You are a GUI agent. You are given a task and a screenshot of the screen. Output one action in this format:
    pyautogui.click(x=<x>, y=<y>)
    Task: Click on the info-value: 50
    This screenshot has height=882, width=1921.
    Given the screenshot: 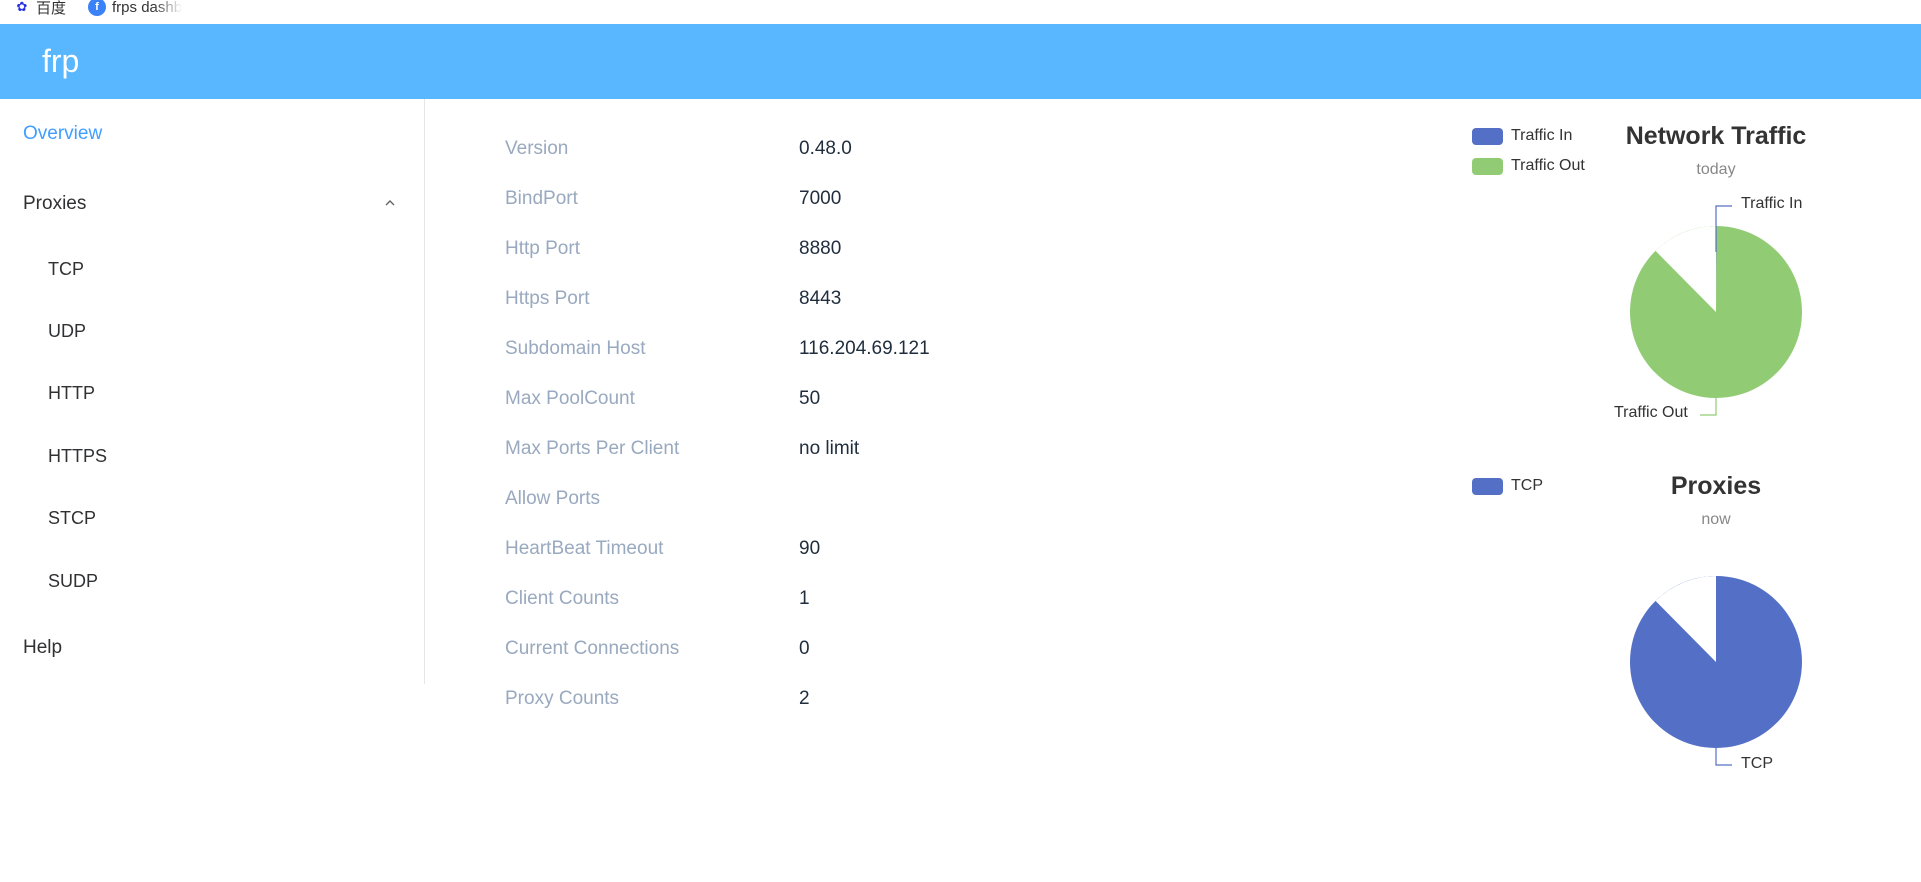 What is the action you would take?
    pyautogui.click(x=810, y=398)
    